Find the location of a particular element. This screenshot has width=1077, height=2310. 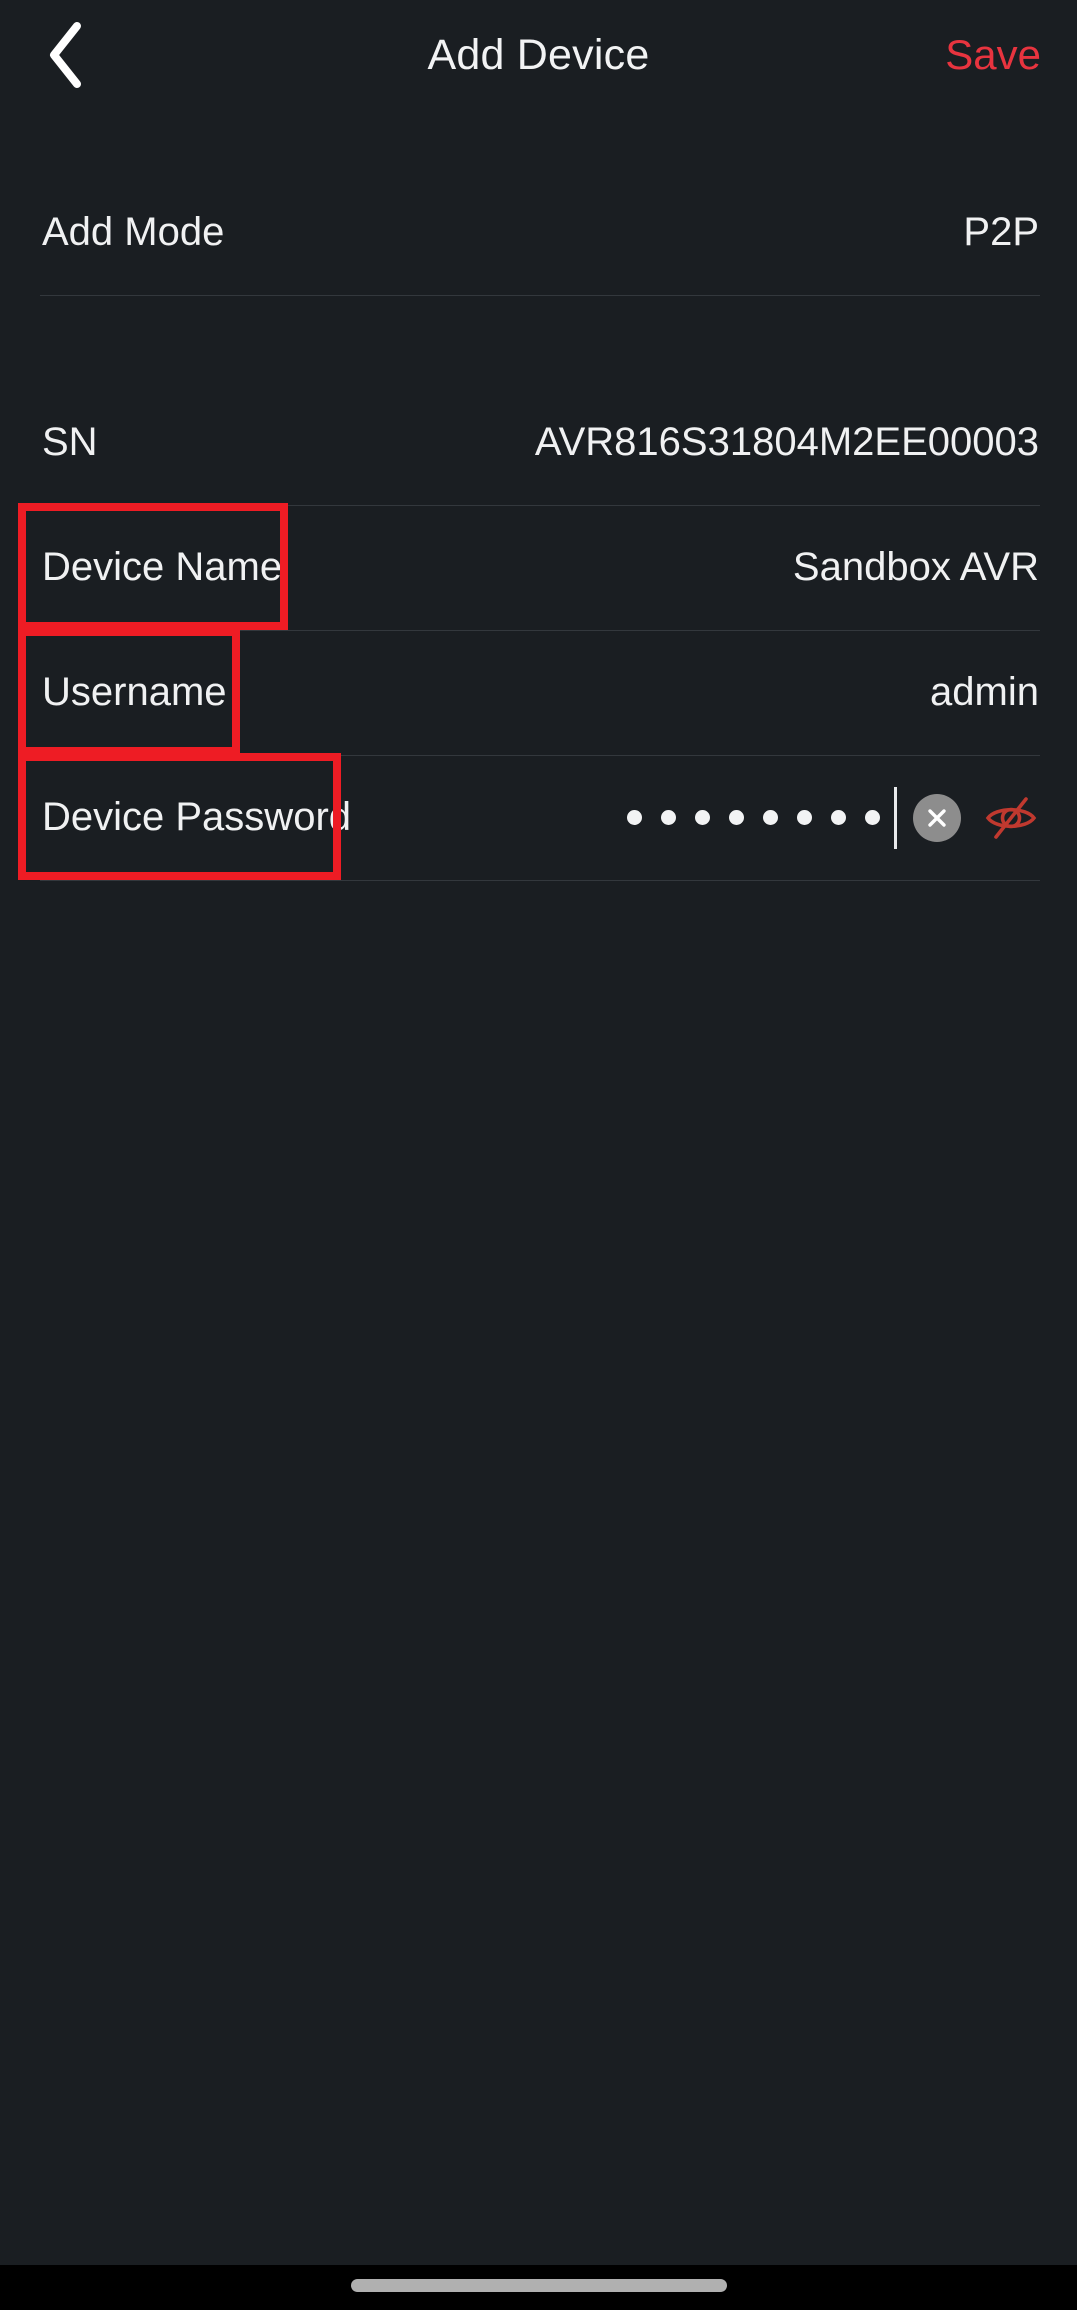

device-password-field is located at coordinates (833, 817).